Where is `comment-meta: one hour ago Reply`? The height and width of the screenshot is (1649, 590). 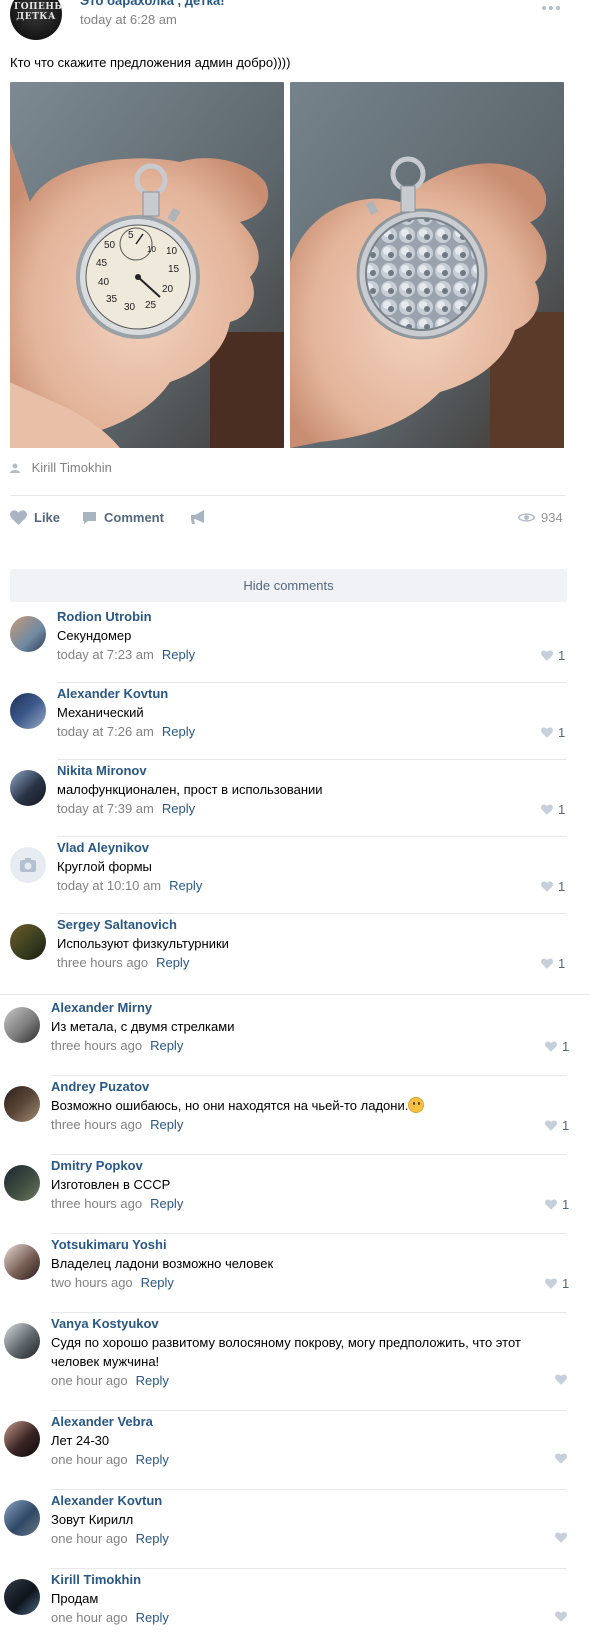 comment-meta: one hour ago Reply is located at coordinates (110, 1459).